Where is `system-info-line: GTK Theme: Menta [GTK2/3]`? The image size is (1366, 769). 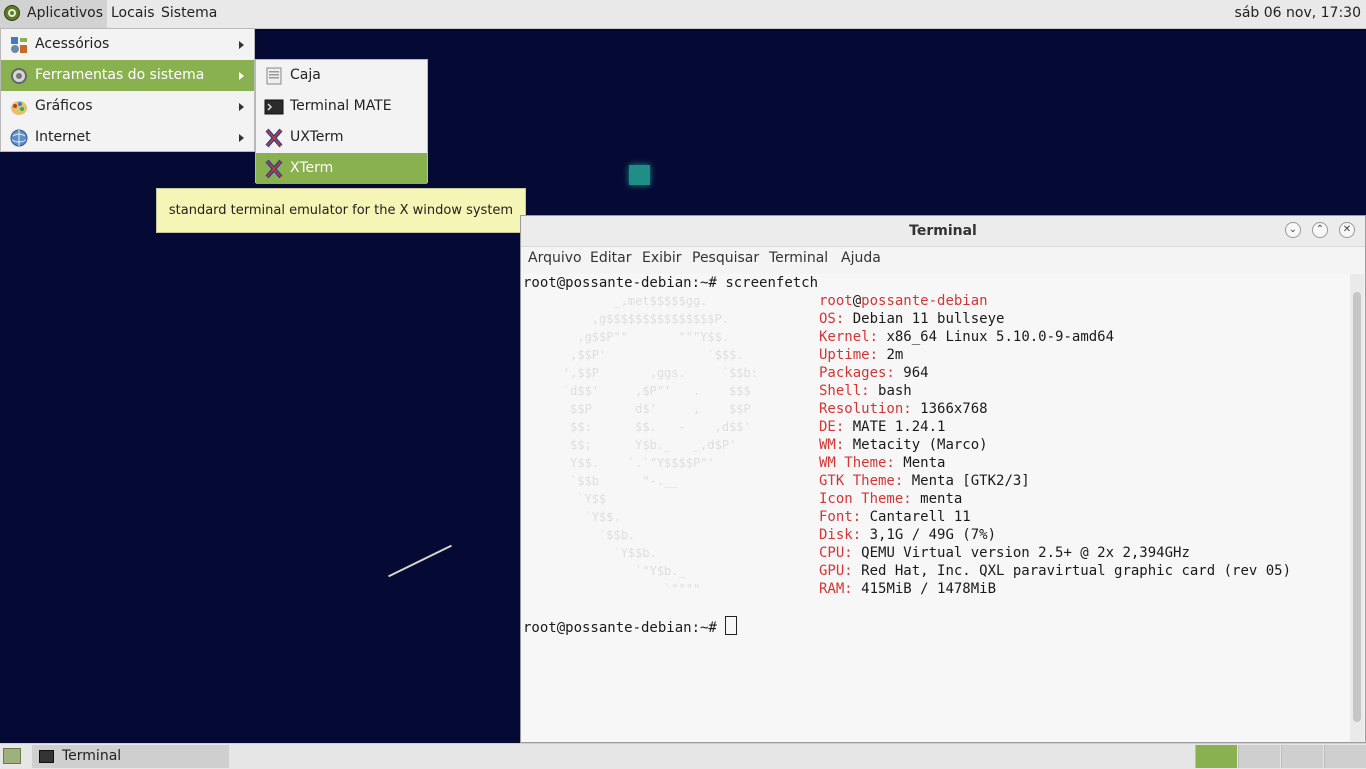 system-info-line: GTK Theme: Menta [GTK2/3] is located at coordinates (924, 481).